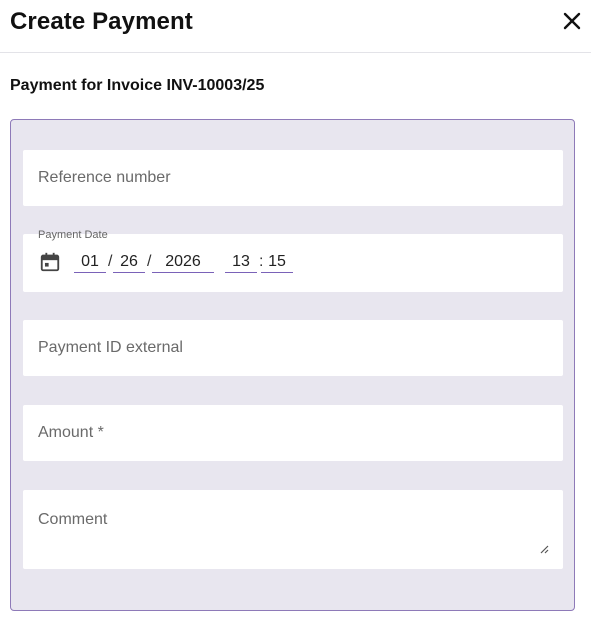 This screenshot has height=622, width=591. What do you see at coordinates (241, 262) in the screenshot?
I see `time-hour-segment: 13` at bounding box center [241, 262].